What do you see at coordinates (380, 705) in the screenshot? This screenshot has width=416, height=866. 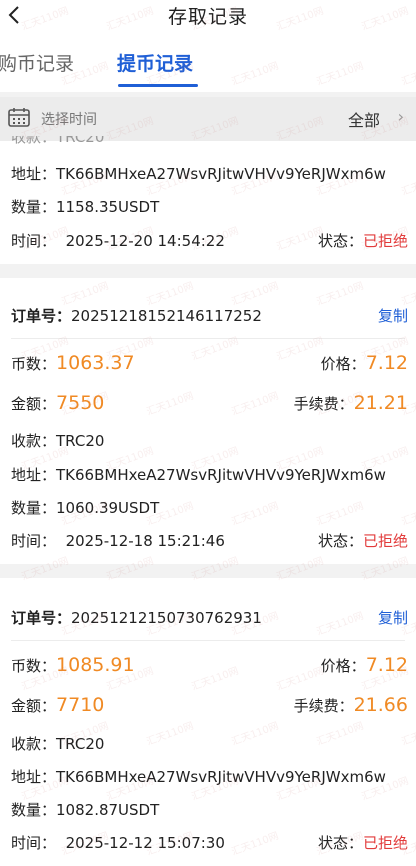 I see `fee-value: 21.66` at bounding box center [380, 705].